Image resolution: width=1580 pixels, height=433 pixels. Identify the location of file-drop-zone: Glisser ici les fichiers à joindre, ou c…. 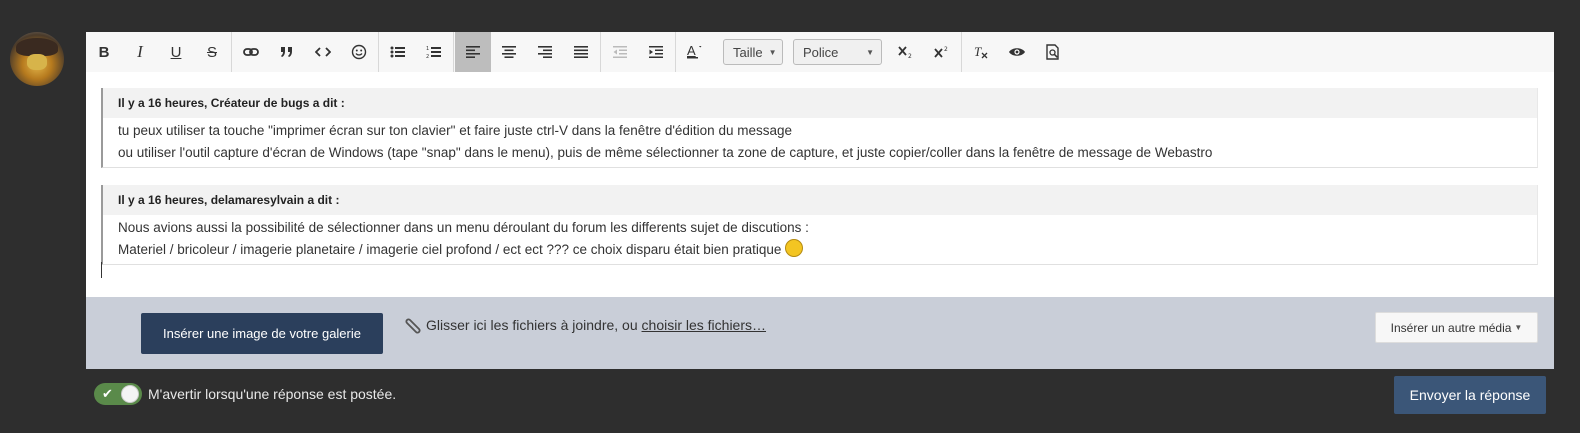
(596, 325).